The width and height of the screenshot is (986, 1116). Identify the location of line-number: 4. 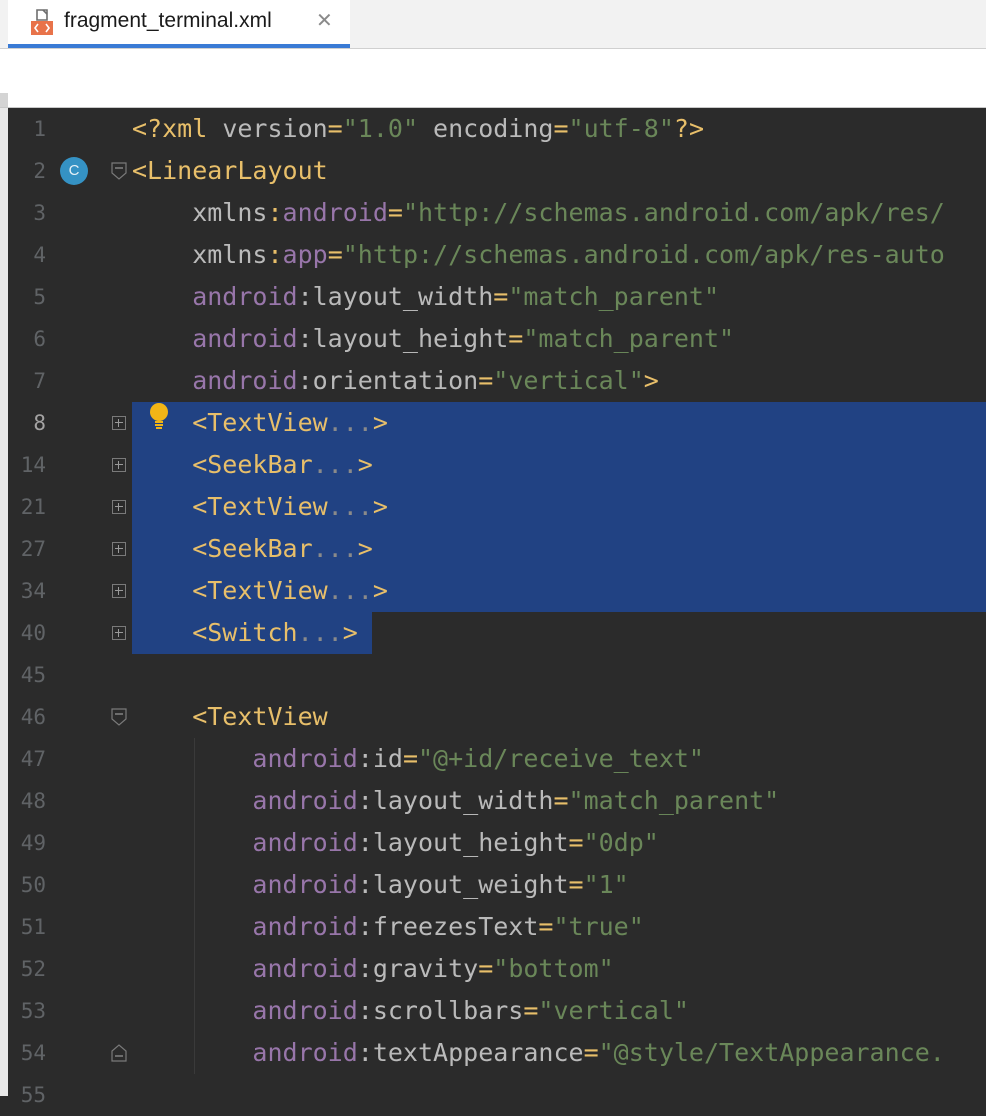
(39, 255).